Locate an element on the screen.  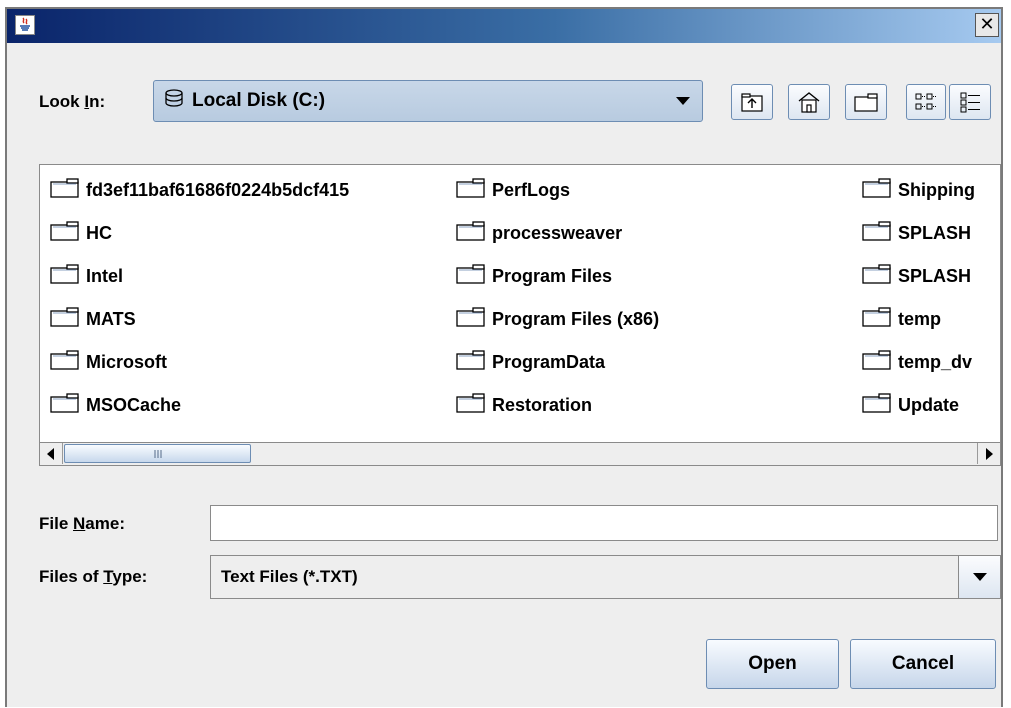
file-list-item-label: HC is located at coordinates (99, 232).